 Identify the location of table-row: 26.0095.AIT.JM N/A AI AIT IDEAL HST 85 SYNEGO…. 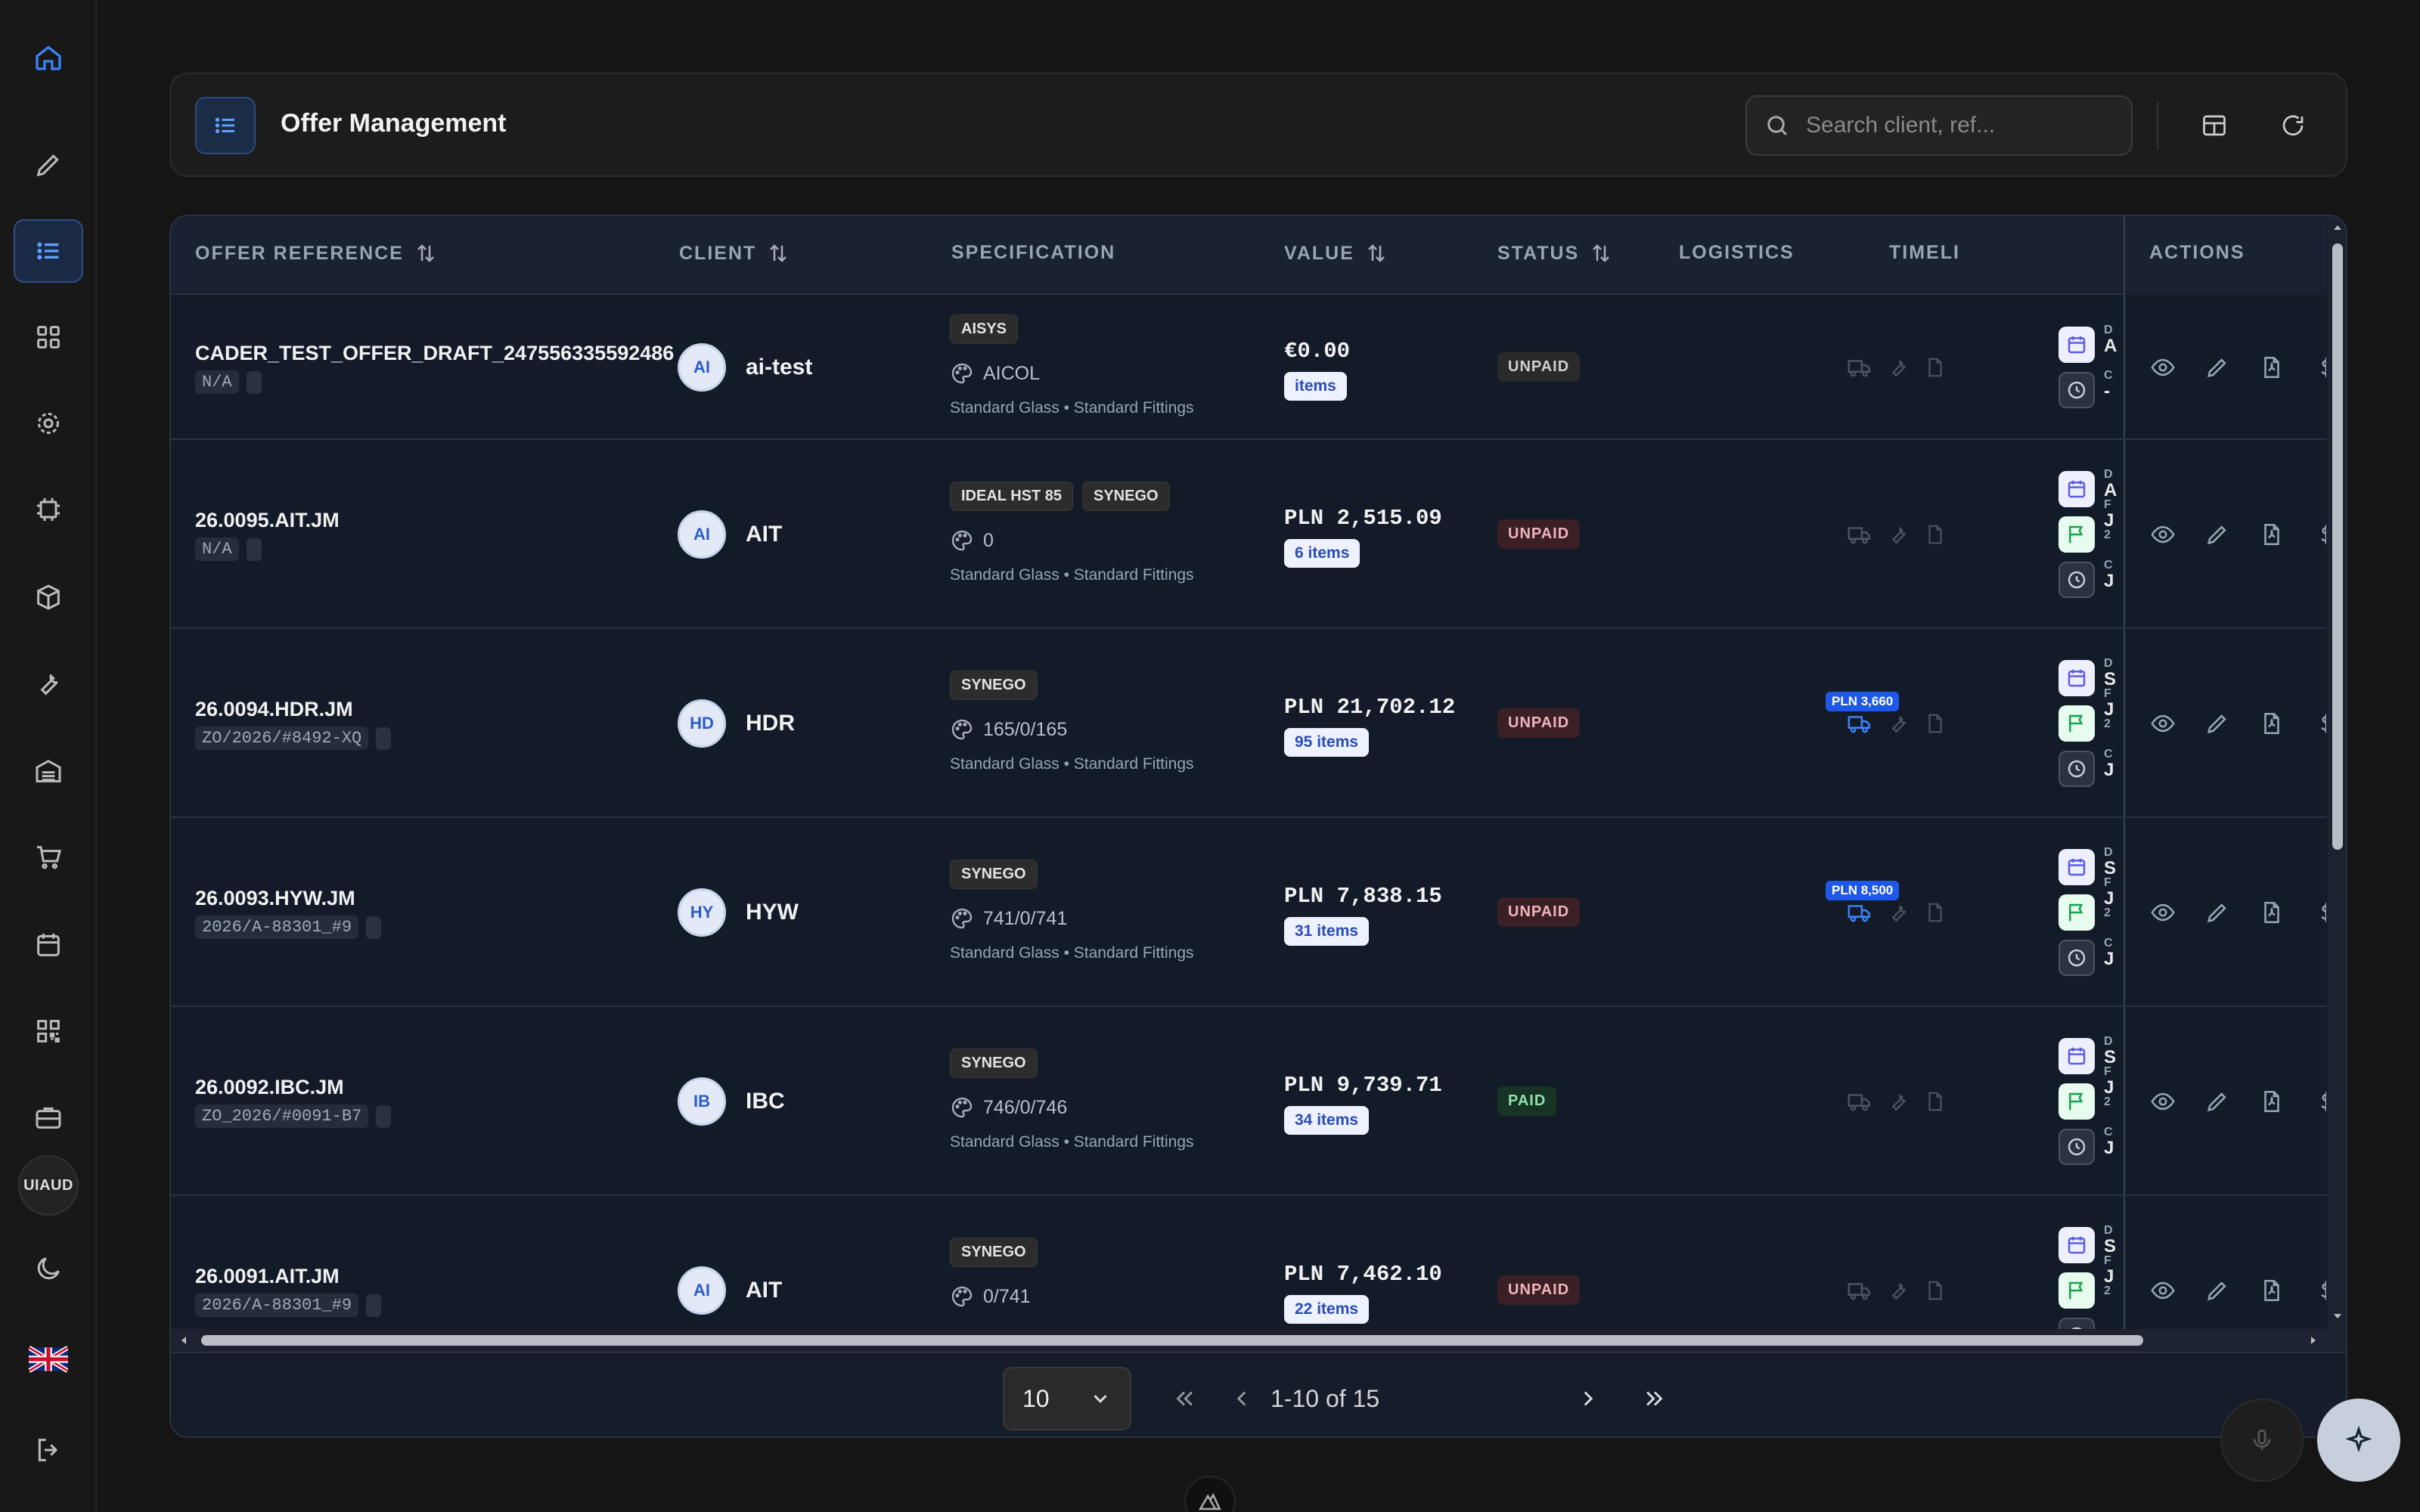
(1248, 535).